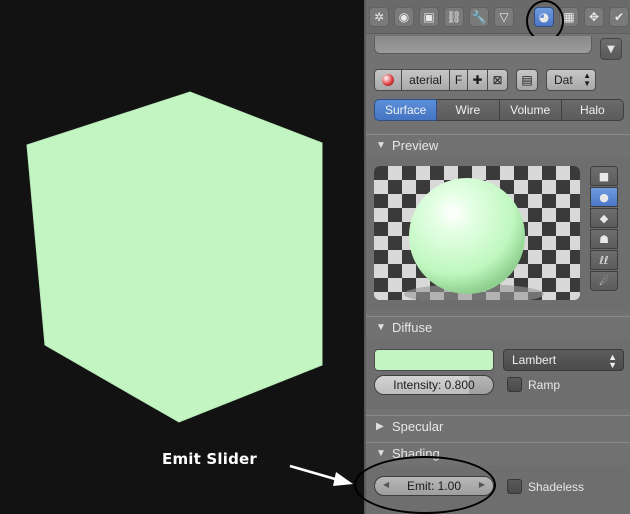 The image size is (630, 514). Describe the element at coordinates (563, 360) in the screenshot. I see `diffuse-shader-select: Lambert ▲ ▼` at that location.